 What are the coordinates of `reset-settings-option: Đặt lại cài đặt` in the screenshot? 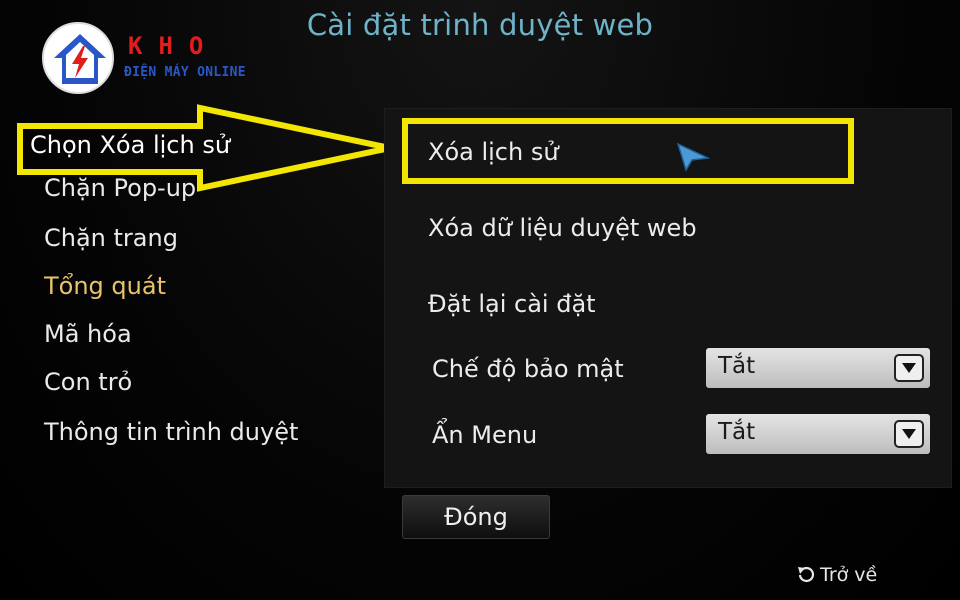 It's located at (512, 304).